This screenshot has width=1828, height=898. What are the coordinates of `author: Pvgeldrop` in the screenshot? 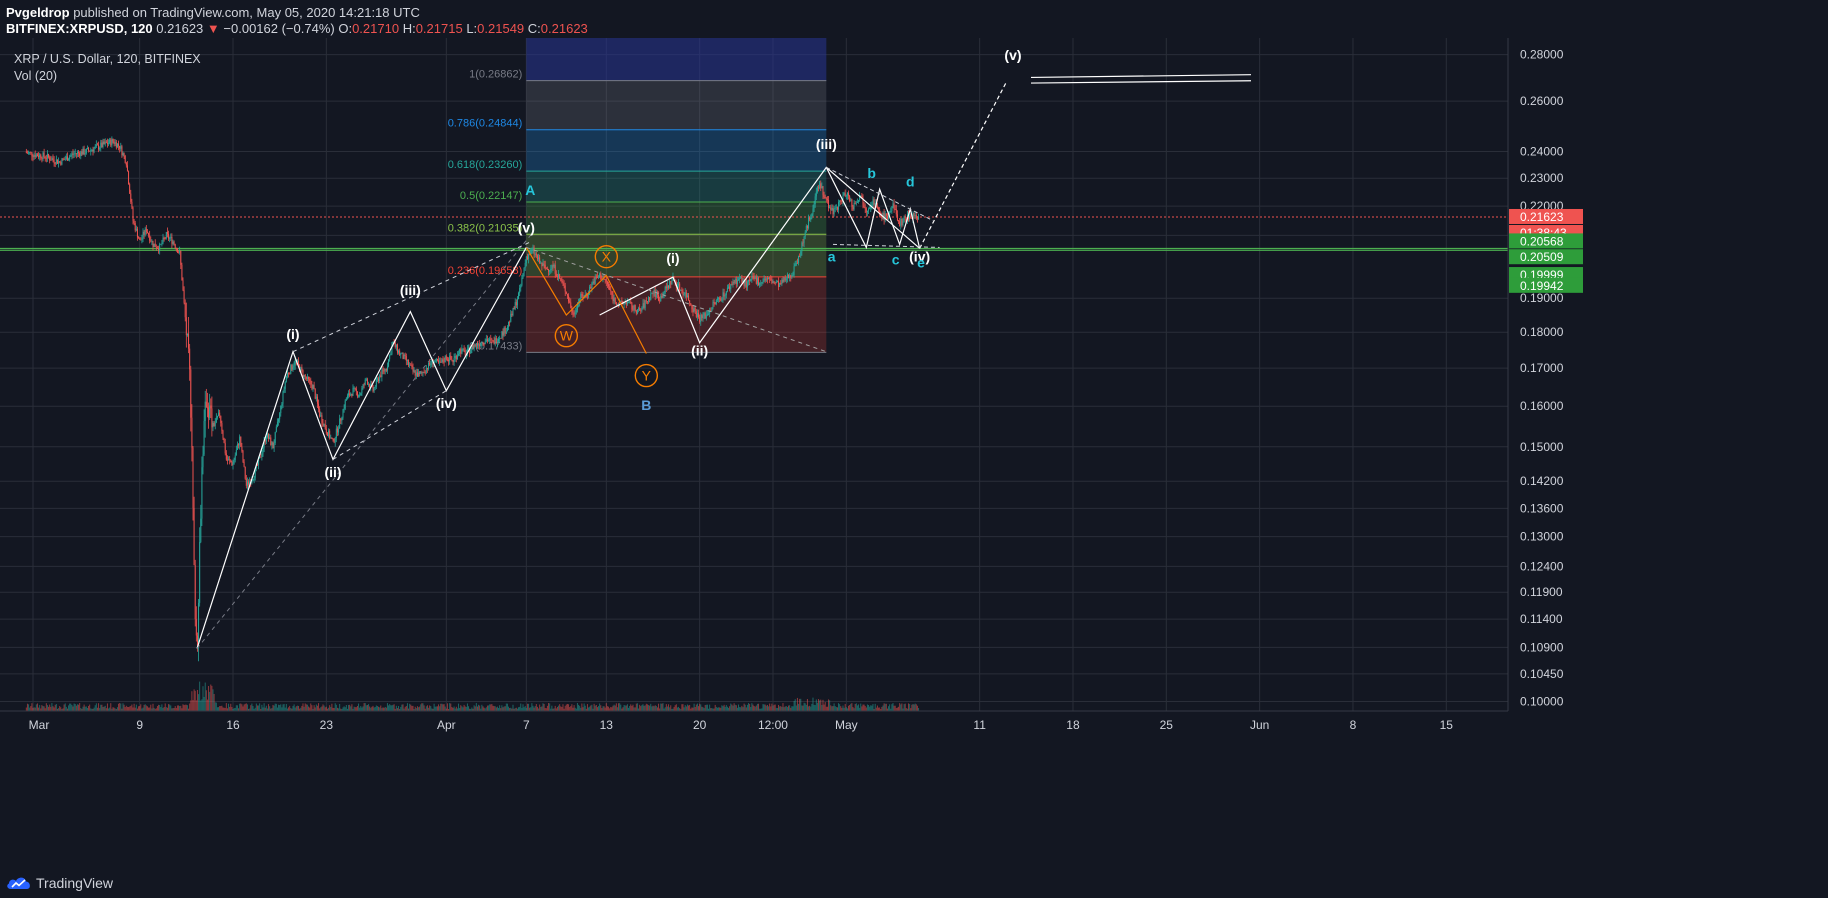 It's located at (38, 12).